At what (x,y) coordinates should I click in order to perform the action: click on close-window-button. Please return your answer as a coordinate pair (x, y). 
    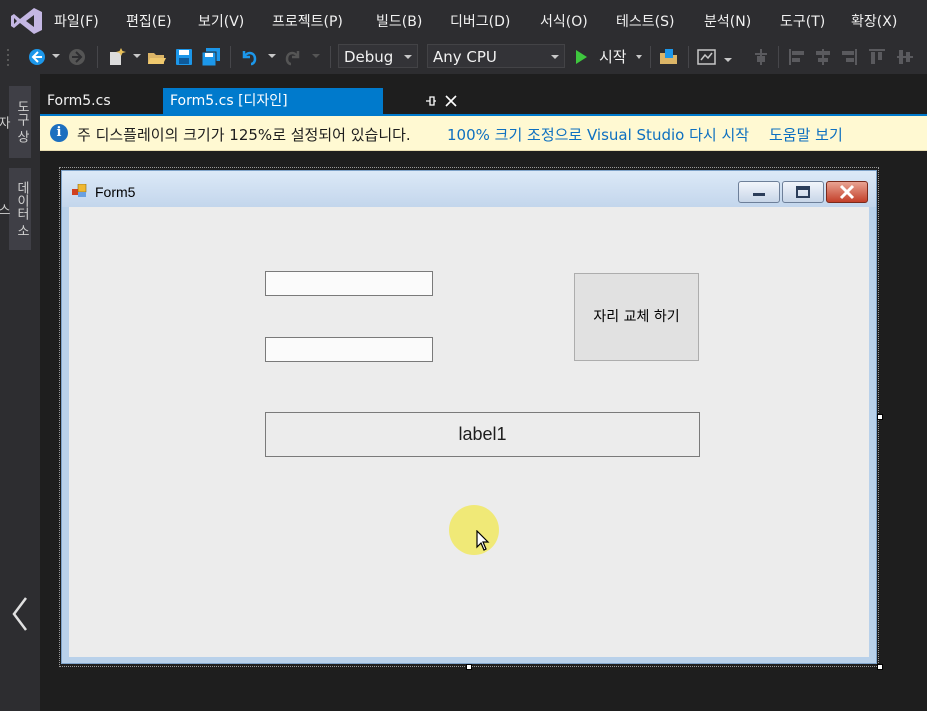
    Looking at the image, I should click on (847, 192).